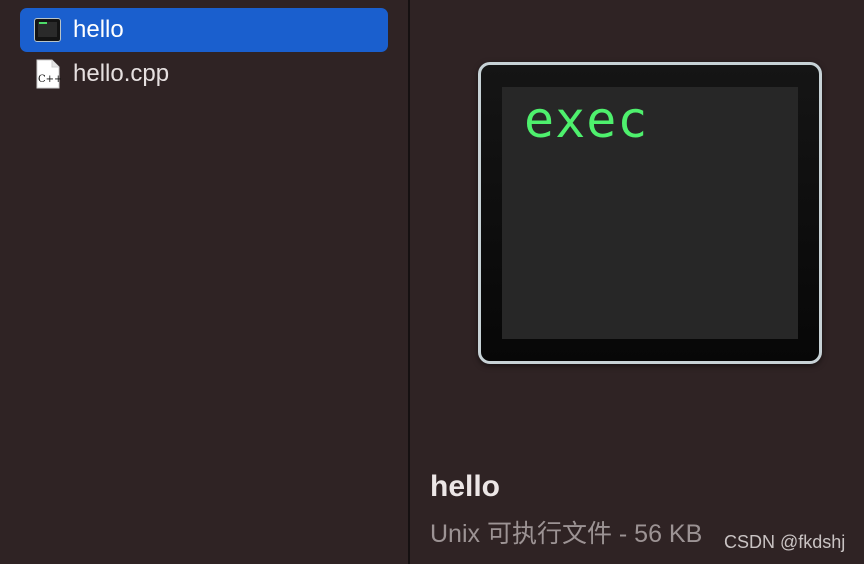 The image size is (864, 564). I want to click on preview-file-info: Unix 可执行文件 - 56 KB, so click(566, 534).